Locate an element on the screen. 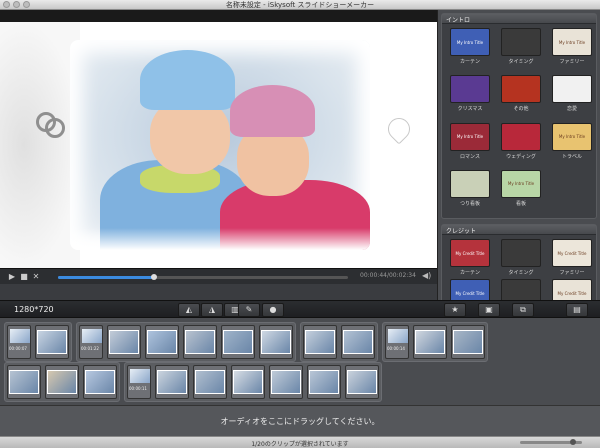 This screenshot has width=600, height=448. intro-template: クリスマス is located at coordinates (470, 97).